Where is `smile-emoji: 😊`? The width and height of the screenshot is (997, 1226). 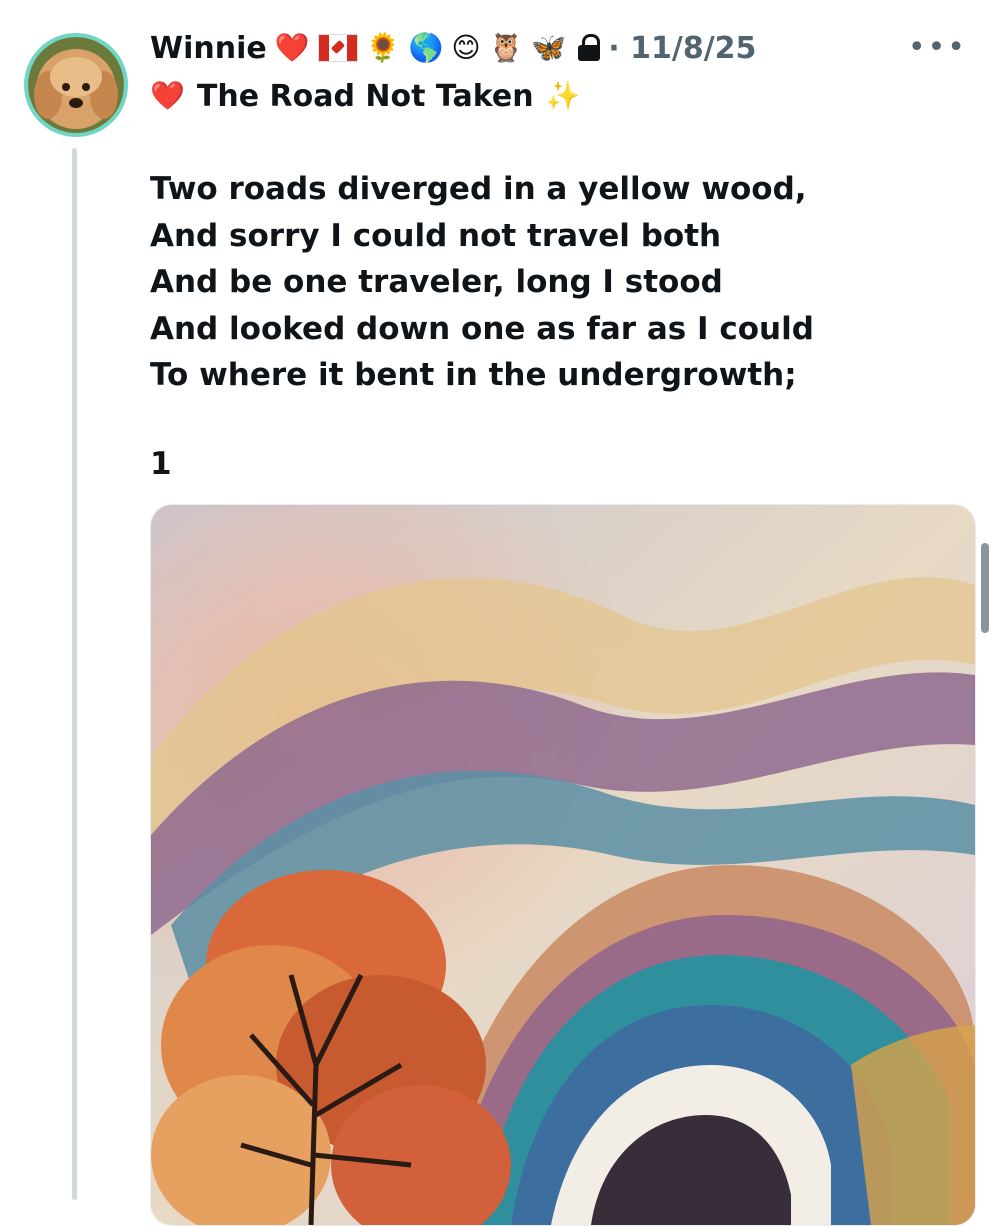 smile-emoji: 😊 is located at coordinates (466, 47).